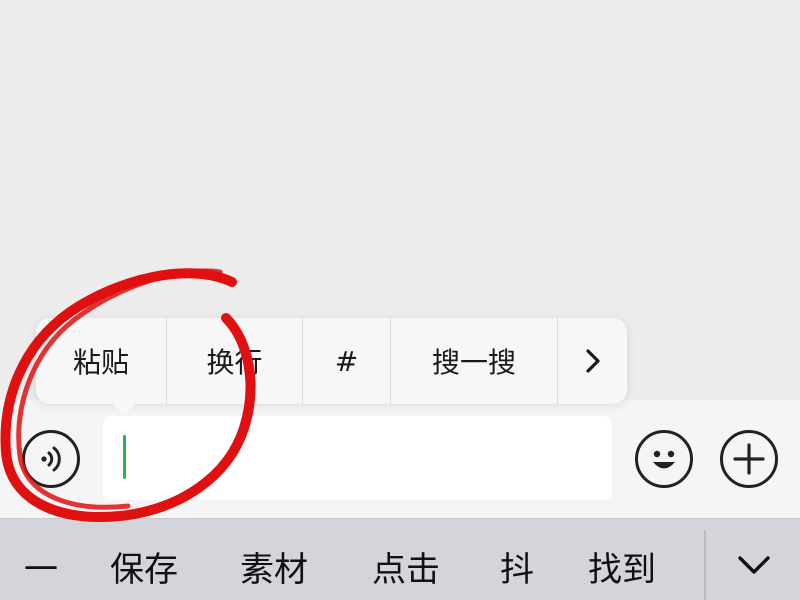  I want to click on suggestion-item: 抖, so click(517, 570).